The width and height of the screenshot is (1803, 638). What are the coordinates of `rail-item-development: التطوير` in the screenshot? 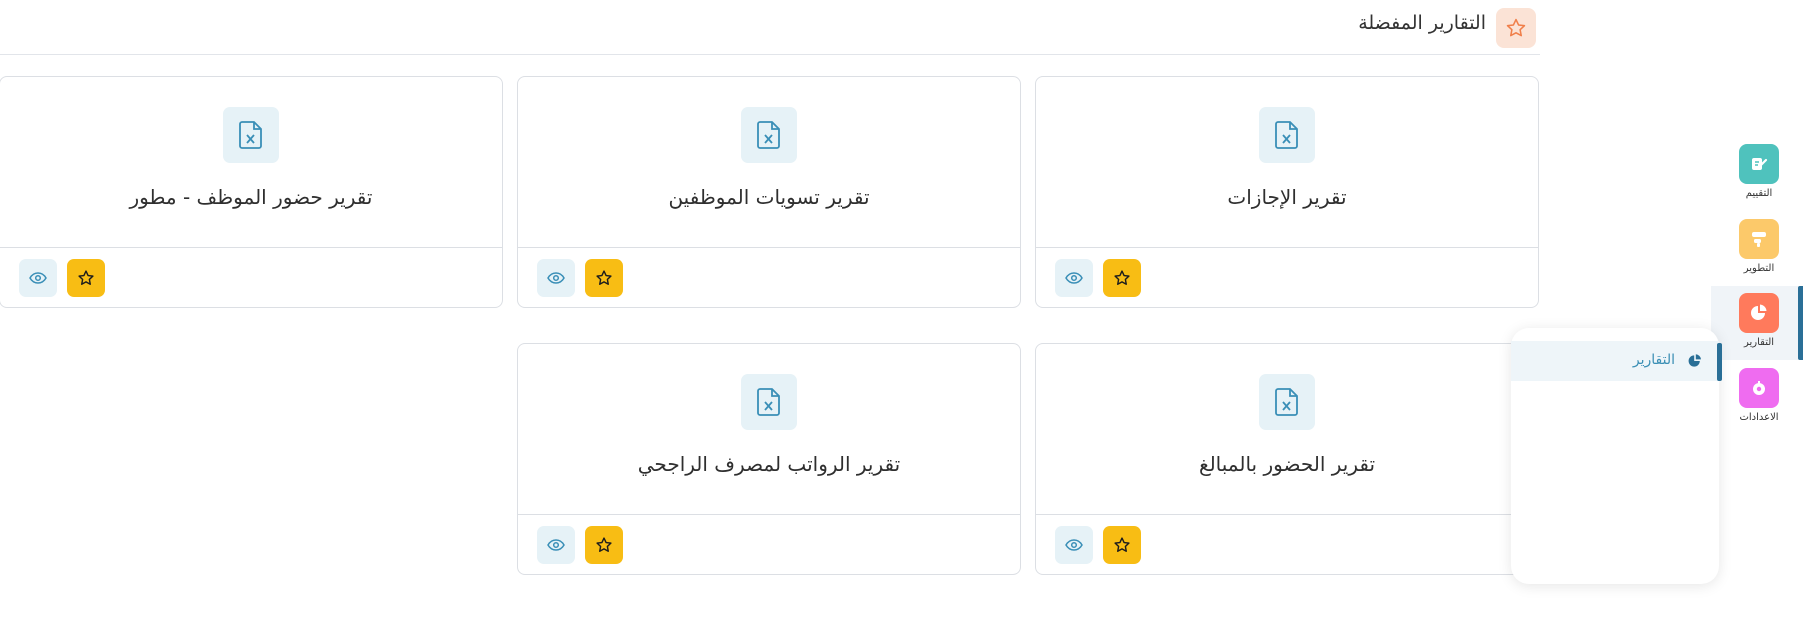 It's located at (1759, 246).